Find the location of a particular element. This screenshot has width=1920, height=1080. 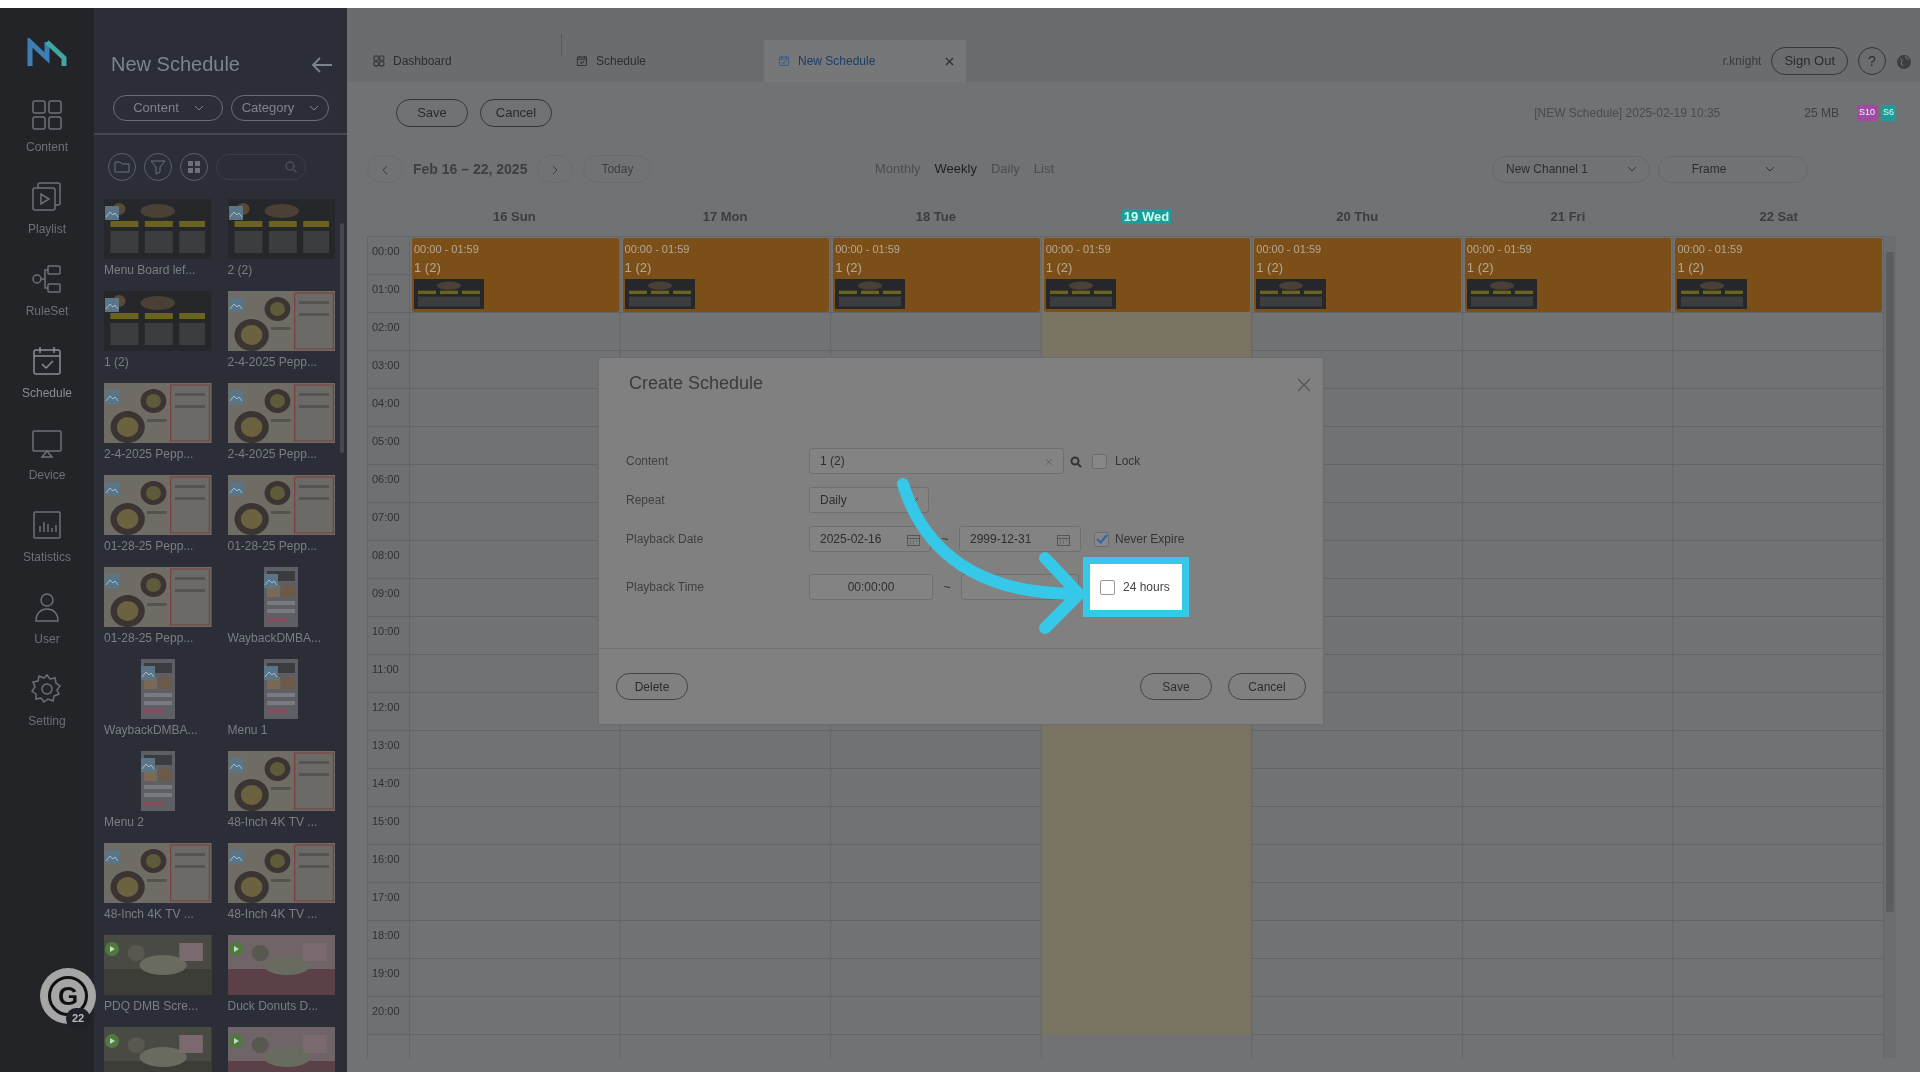

view-tab: Weekly is located at coordinates (955, 169).